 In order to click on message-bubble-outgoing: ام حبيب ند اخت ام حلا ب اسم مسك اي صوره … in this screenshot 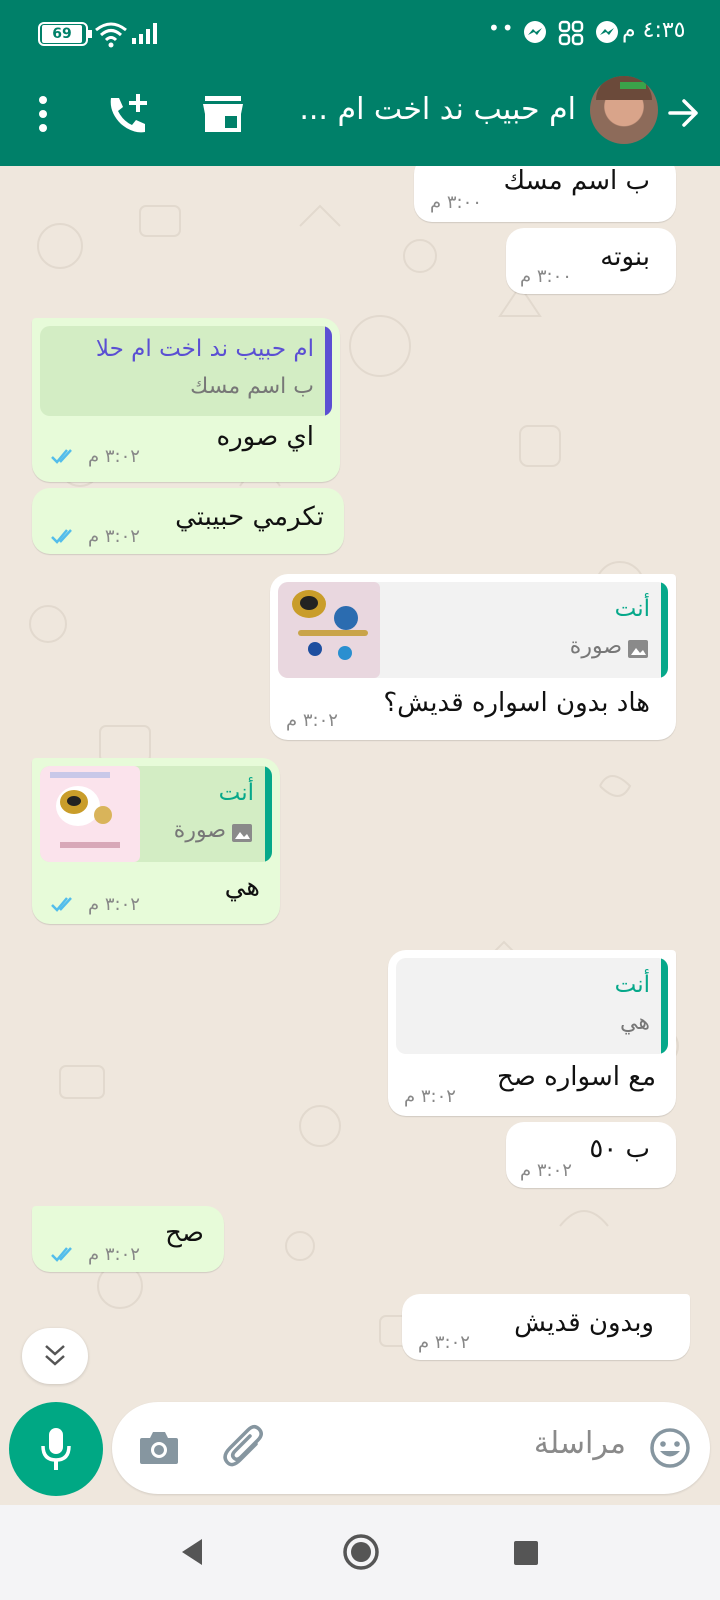, I will do `click(186, 400)`.